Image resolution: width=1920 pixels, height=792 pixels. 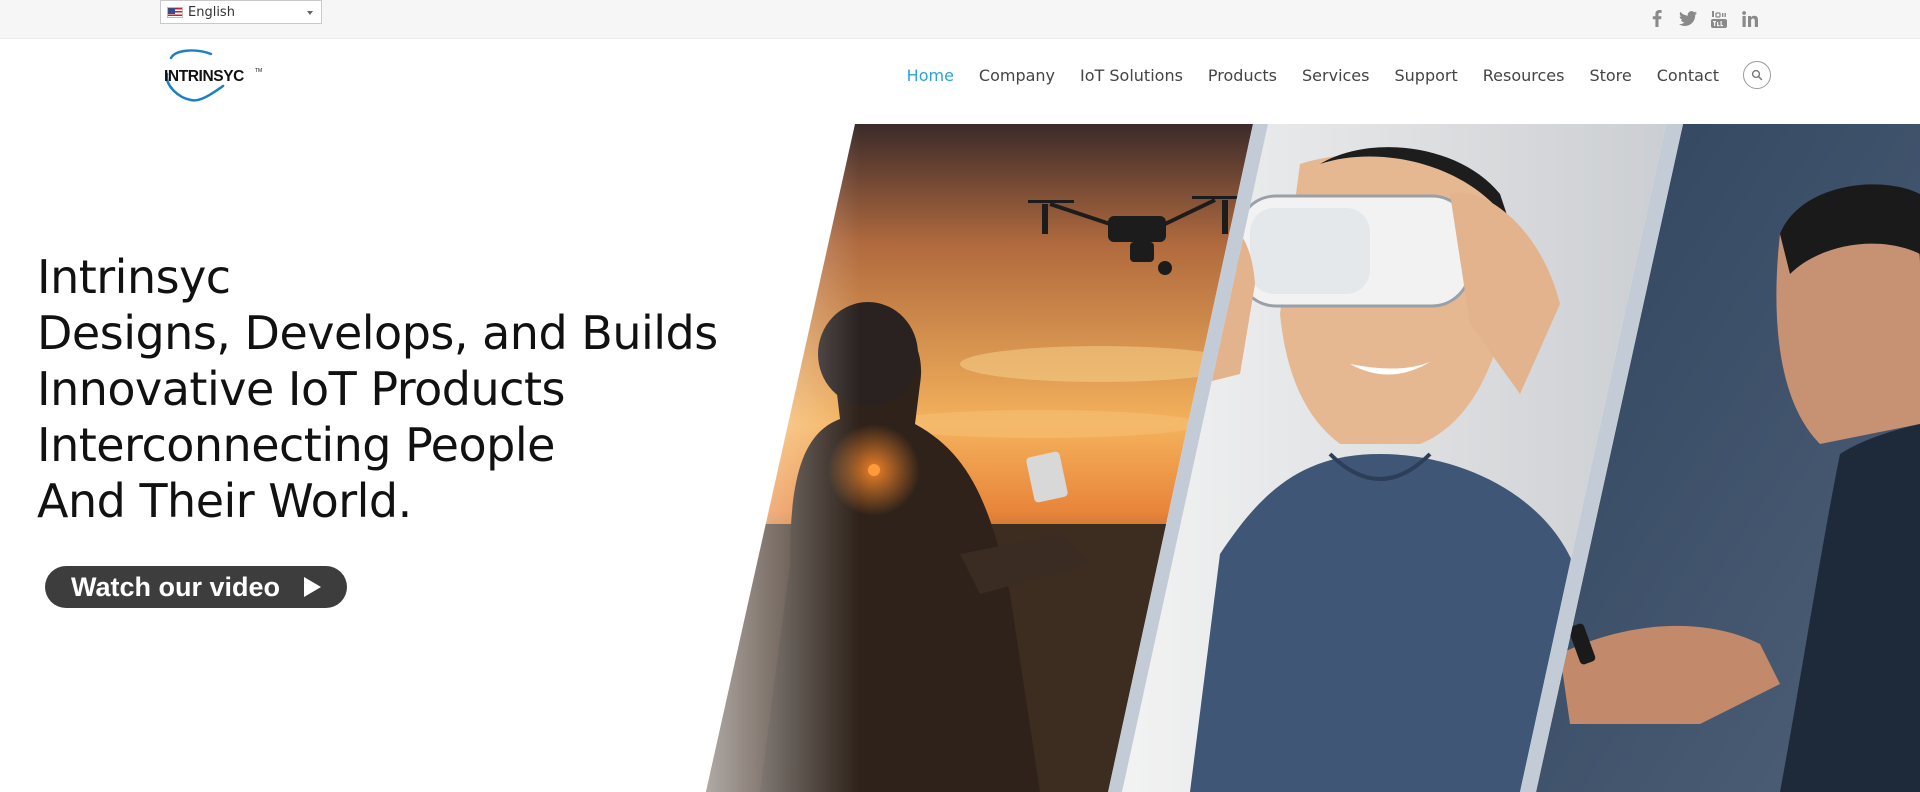 I want to click on search-icon, so click(x=1757, y=75).